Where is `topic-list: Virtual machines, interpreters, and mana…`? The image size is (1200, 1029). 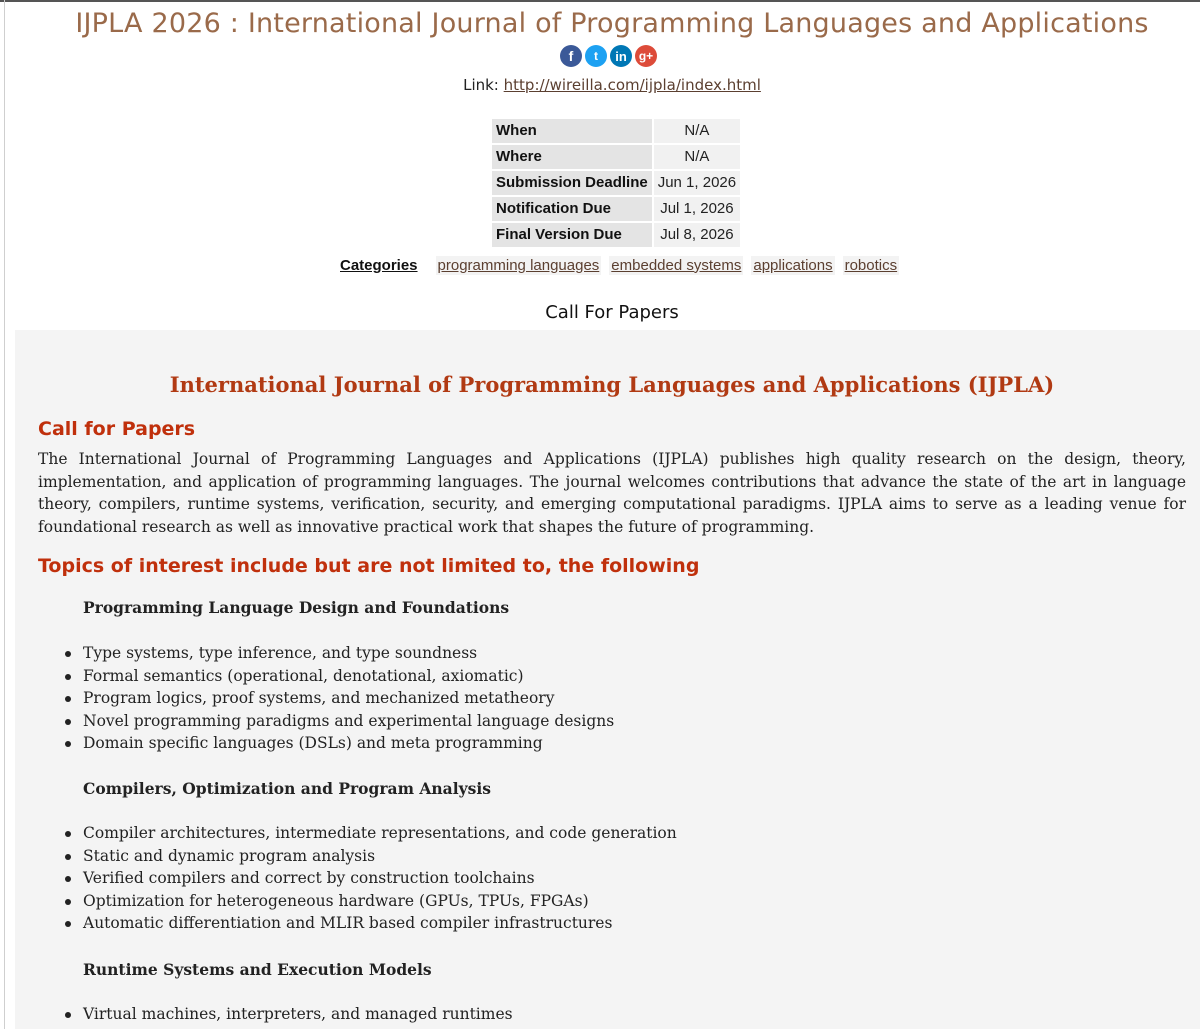
topic-list: Virtual machines, interpreters, and mana… is located at coordinates (289, 1014).